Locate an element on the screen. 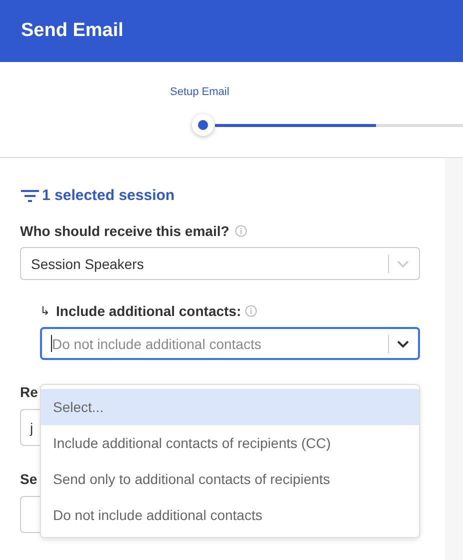  window-title: Send Email is located at coordinates (72, 31).